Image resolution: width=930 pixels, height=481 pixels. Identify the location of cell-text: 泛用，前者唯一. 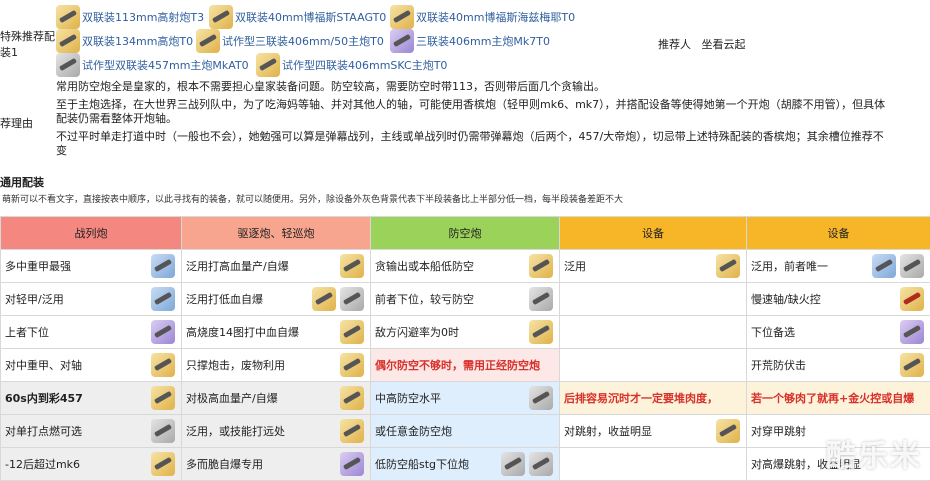
(789, 266).